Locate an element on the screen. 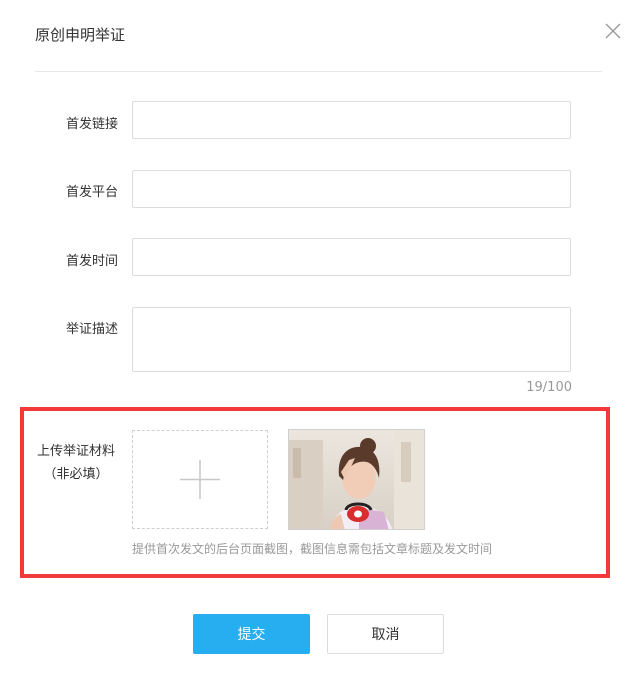  plus-icon is located at coordinates (200, 479).